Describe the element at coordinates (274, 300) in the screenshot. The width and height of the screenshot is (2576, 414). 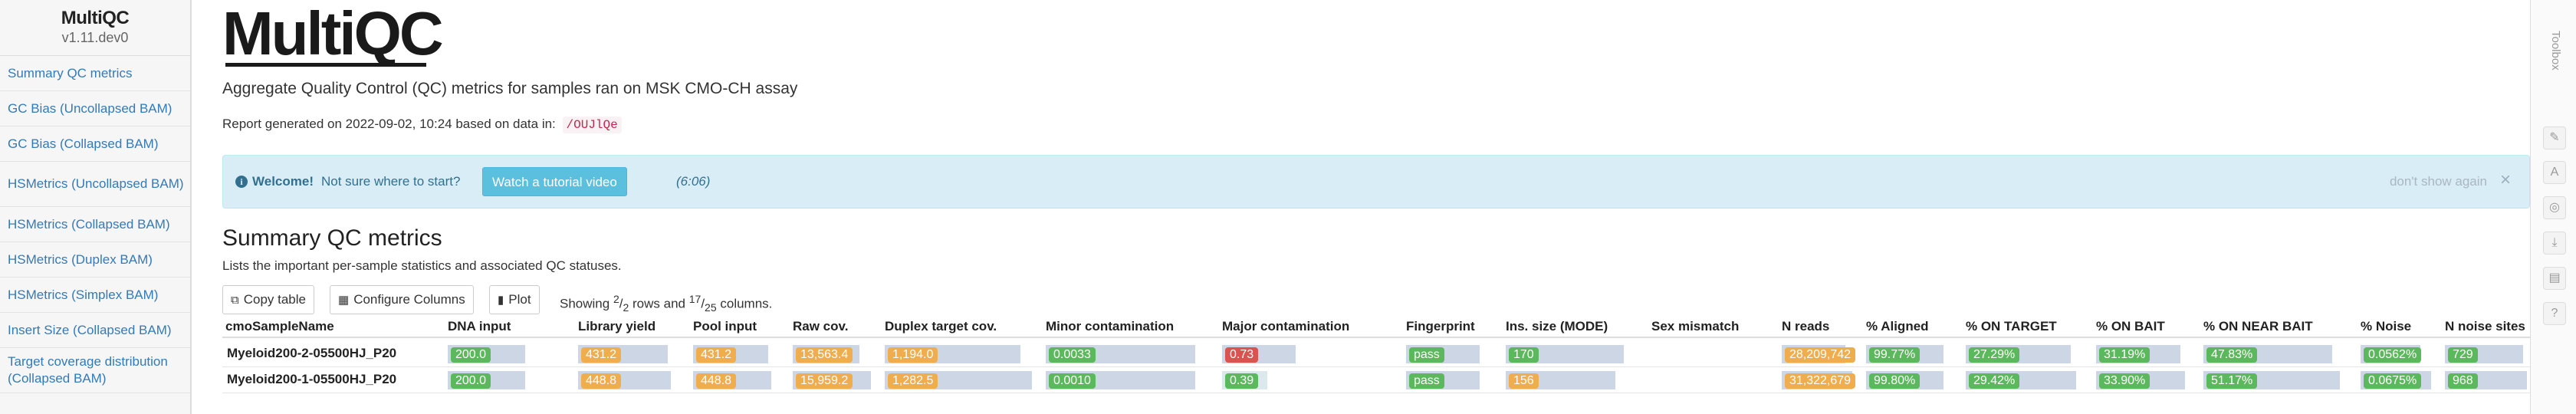
I see `copy-table-label: Copy table` at that location.